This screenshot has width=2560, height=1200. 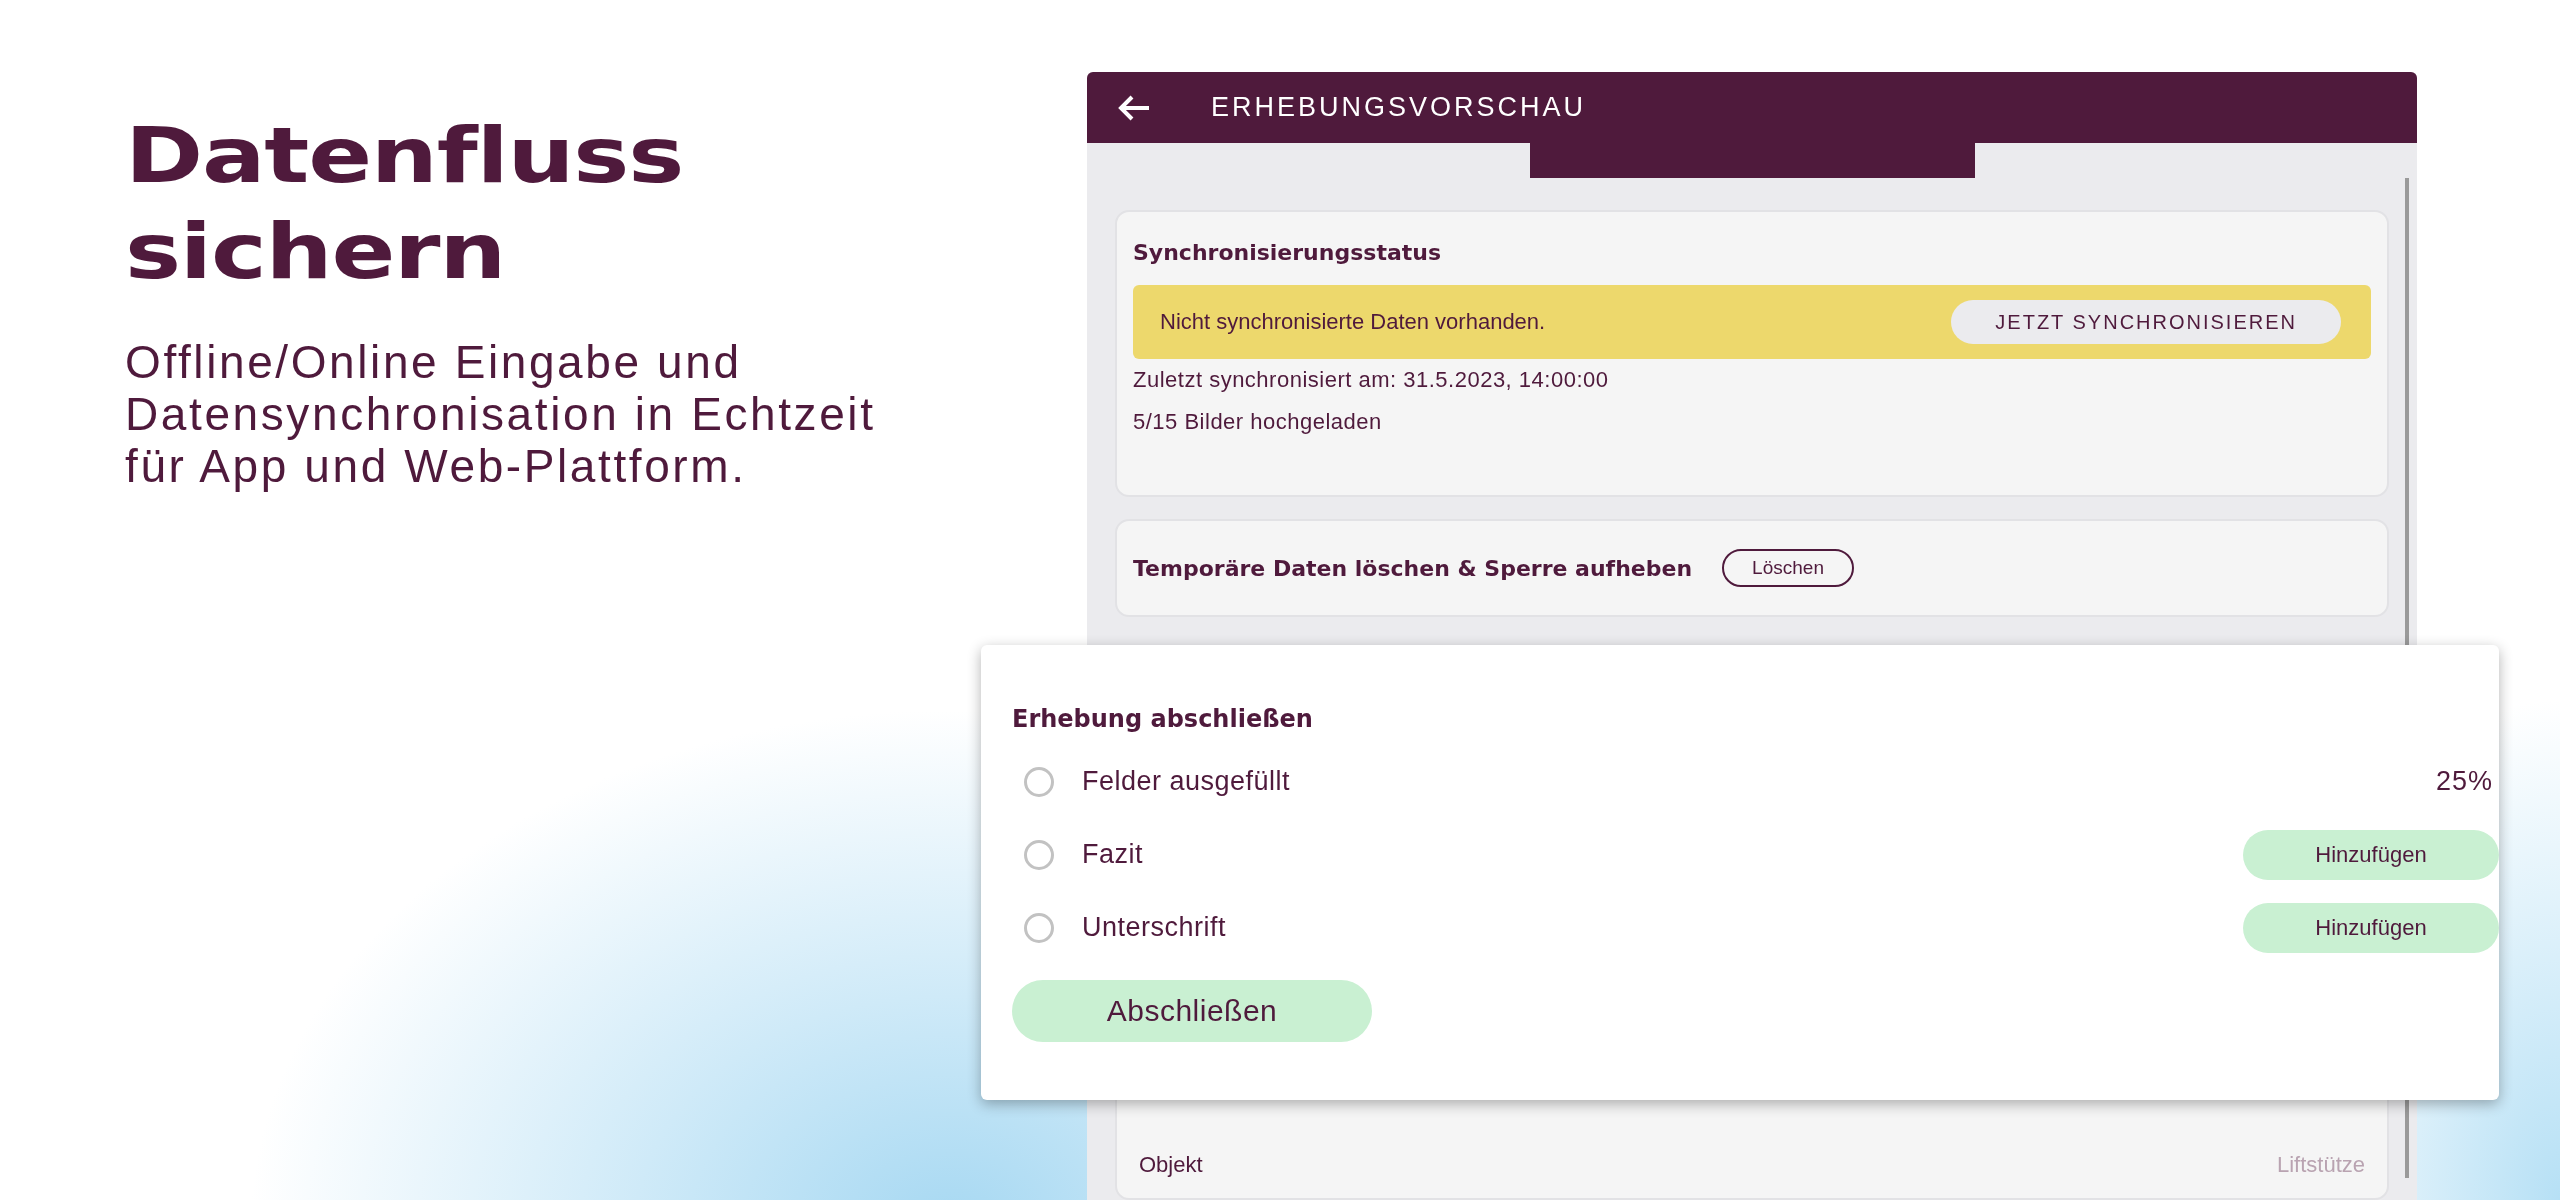 I want to click on back-icon, so click(x=1134, y=107).